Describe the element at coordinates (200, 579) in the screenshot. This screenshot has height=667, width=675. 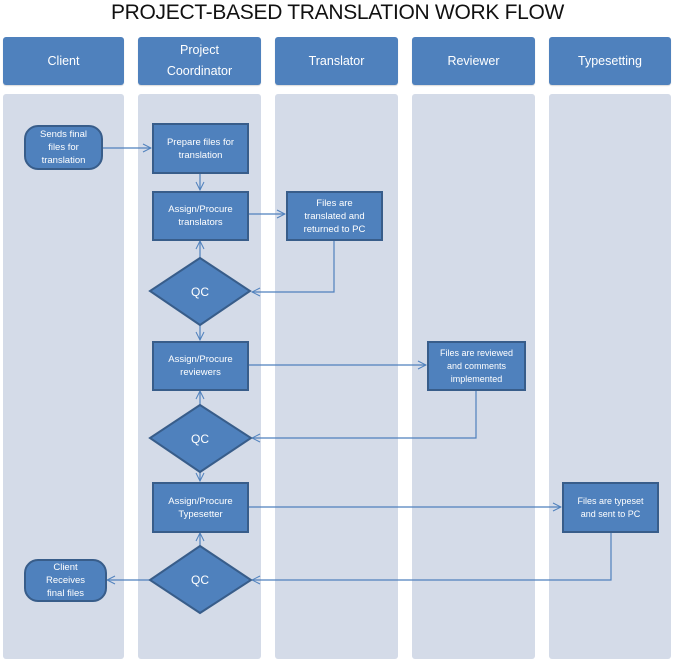
I see `qc3-label: QC` at that location.